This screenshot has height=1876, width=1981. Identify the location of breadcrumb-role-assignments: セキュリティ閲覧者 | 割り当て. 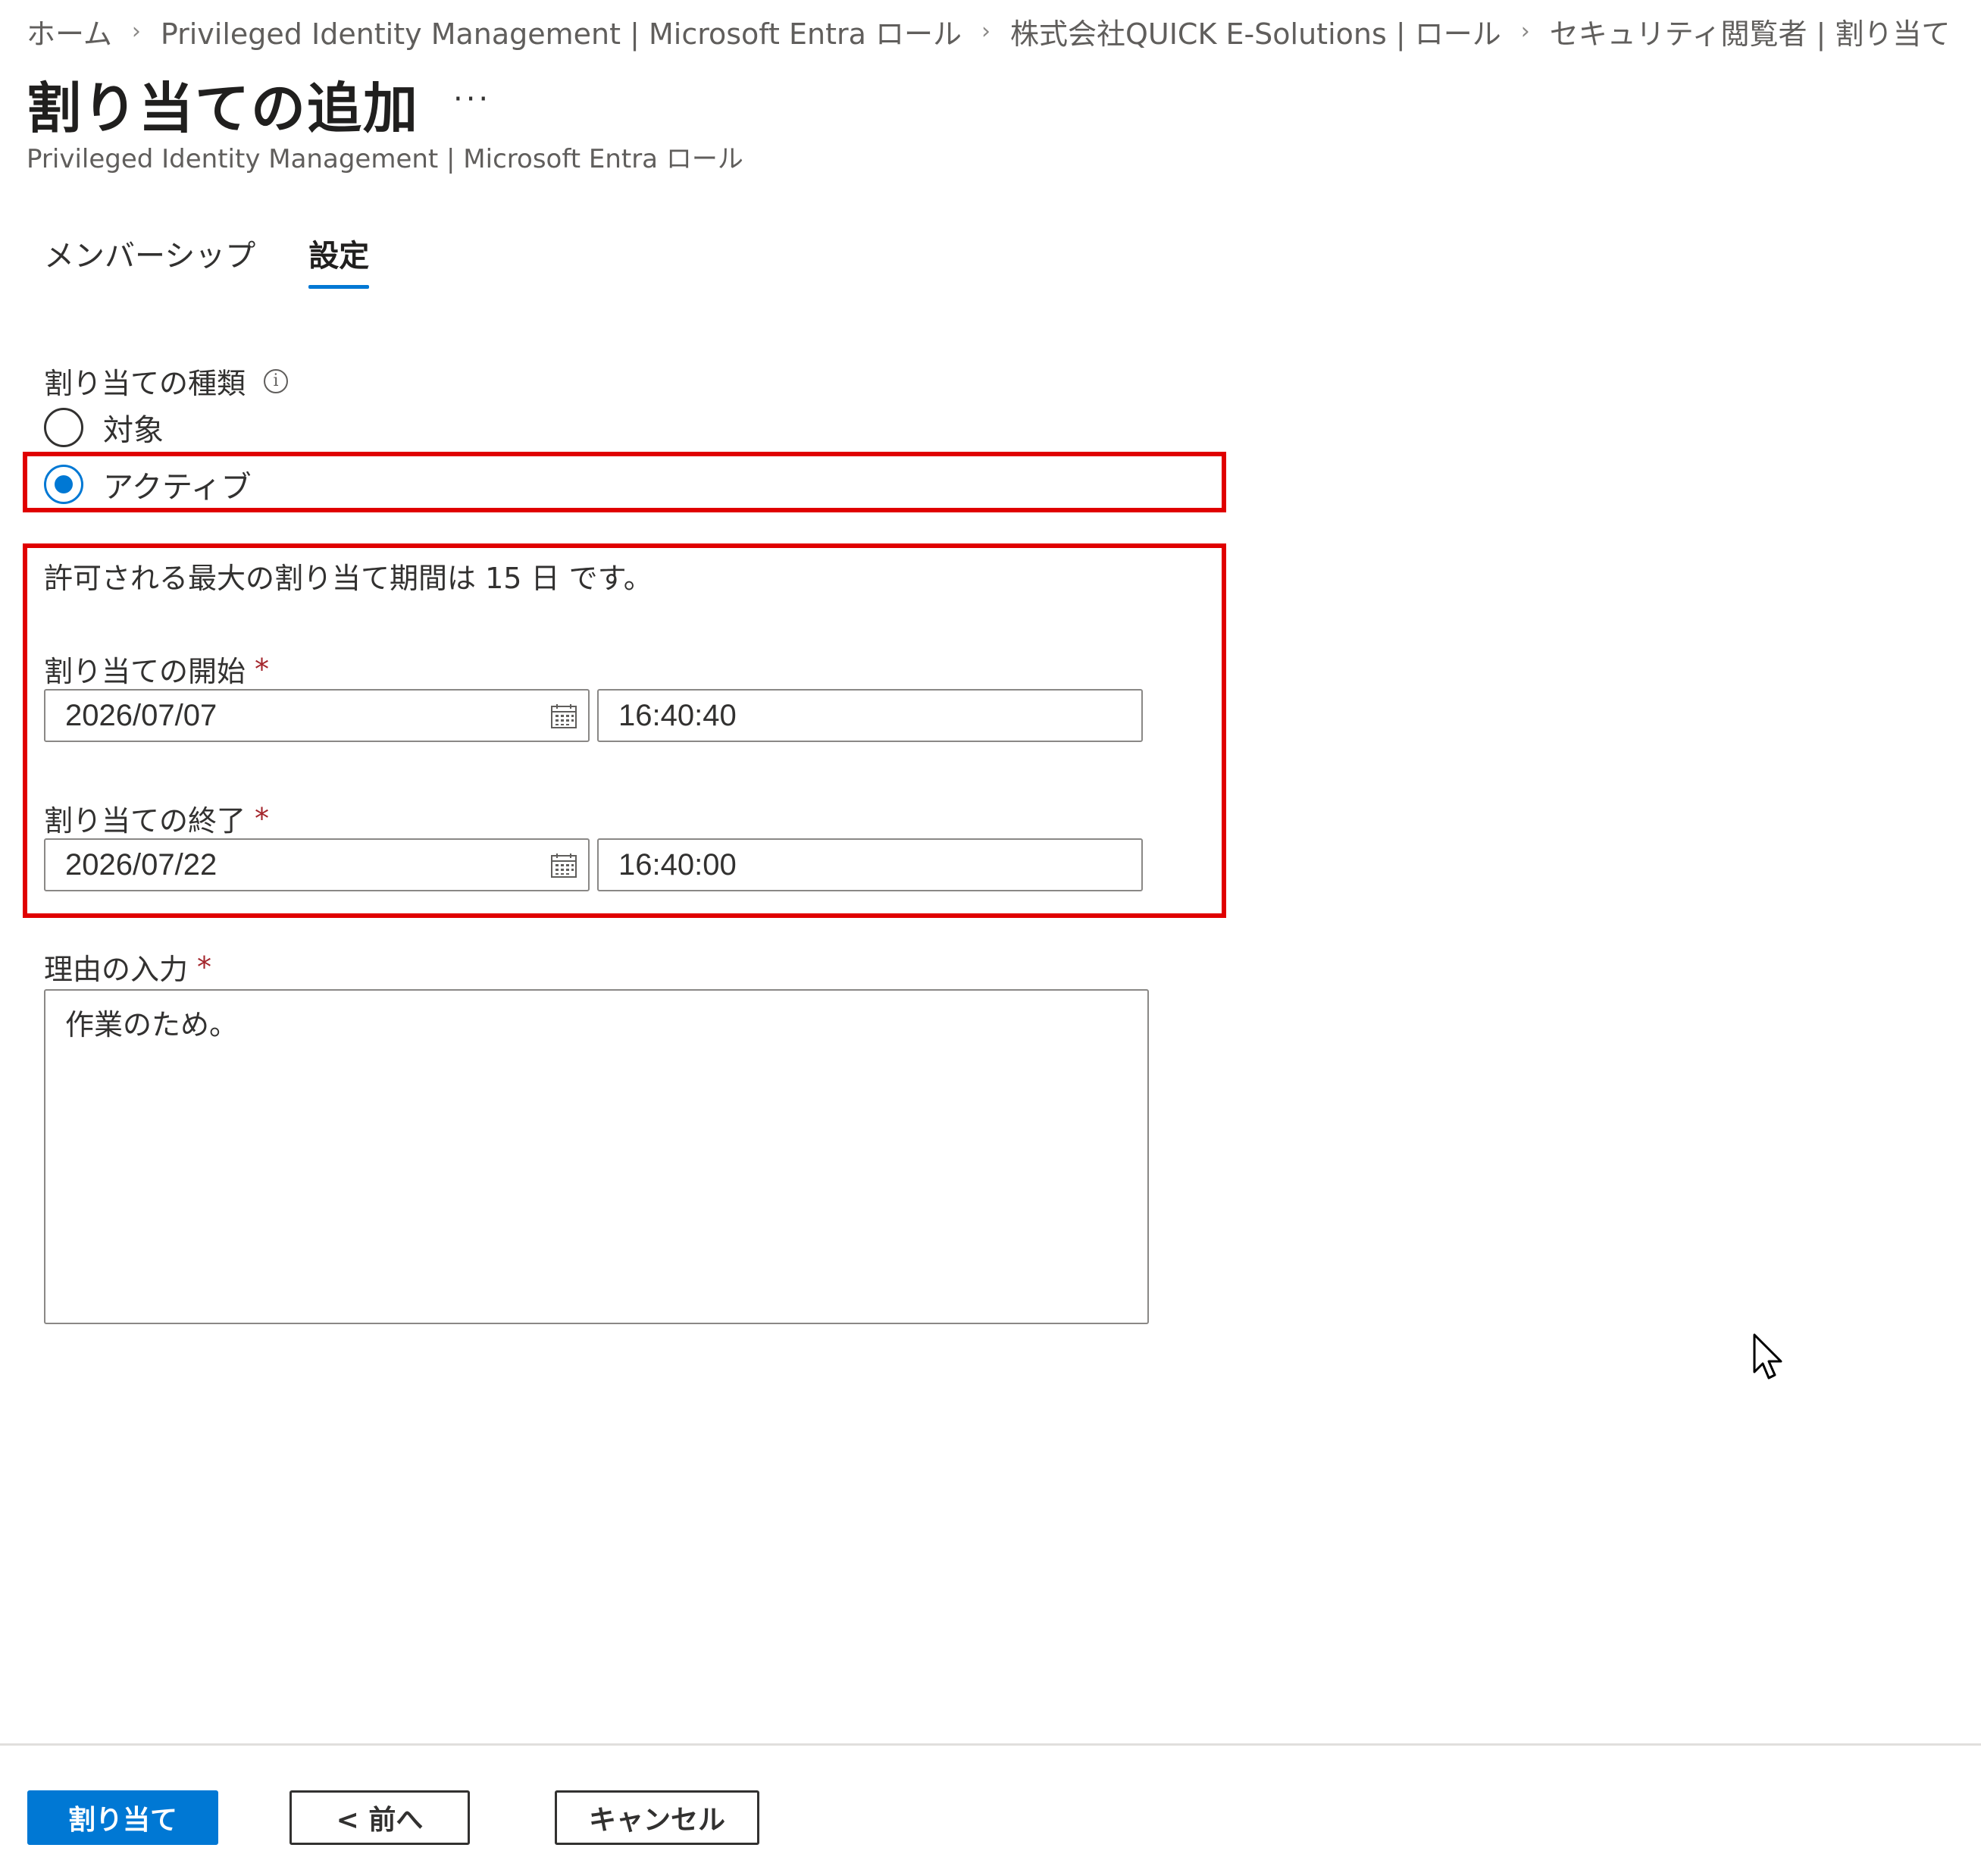
(1751, 32).